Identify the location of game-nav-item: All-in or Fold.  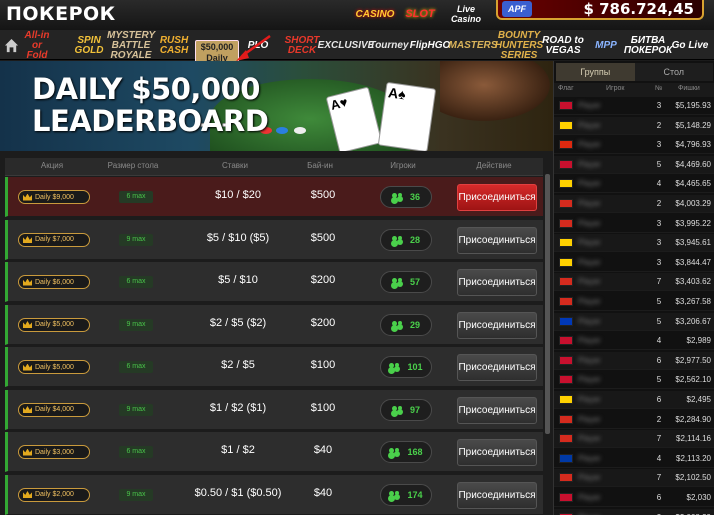
(37, 45).